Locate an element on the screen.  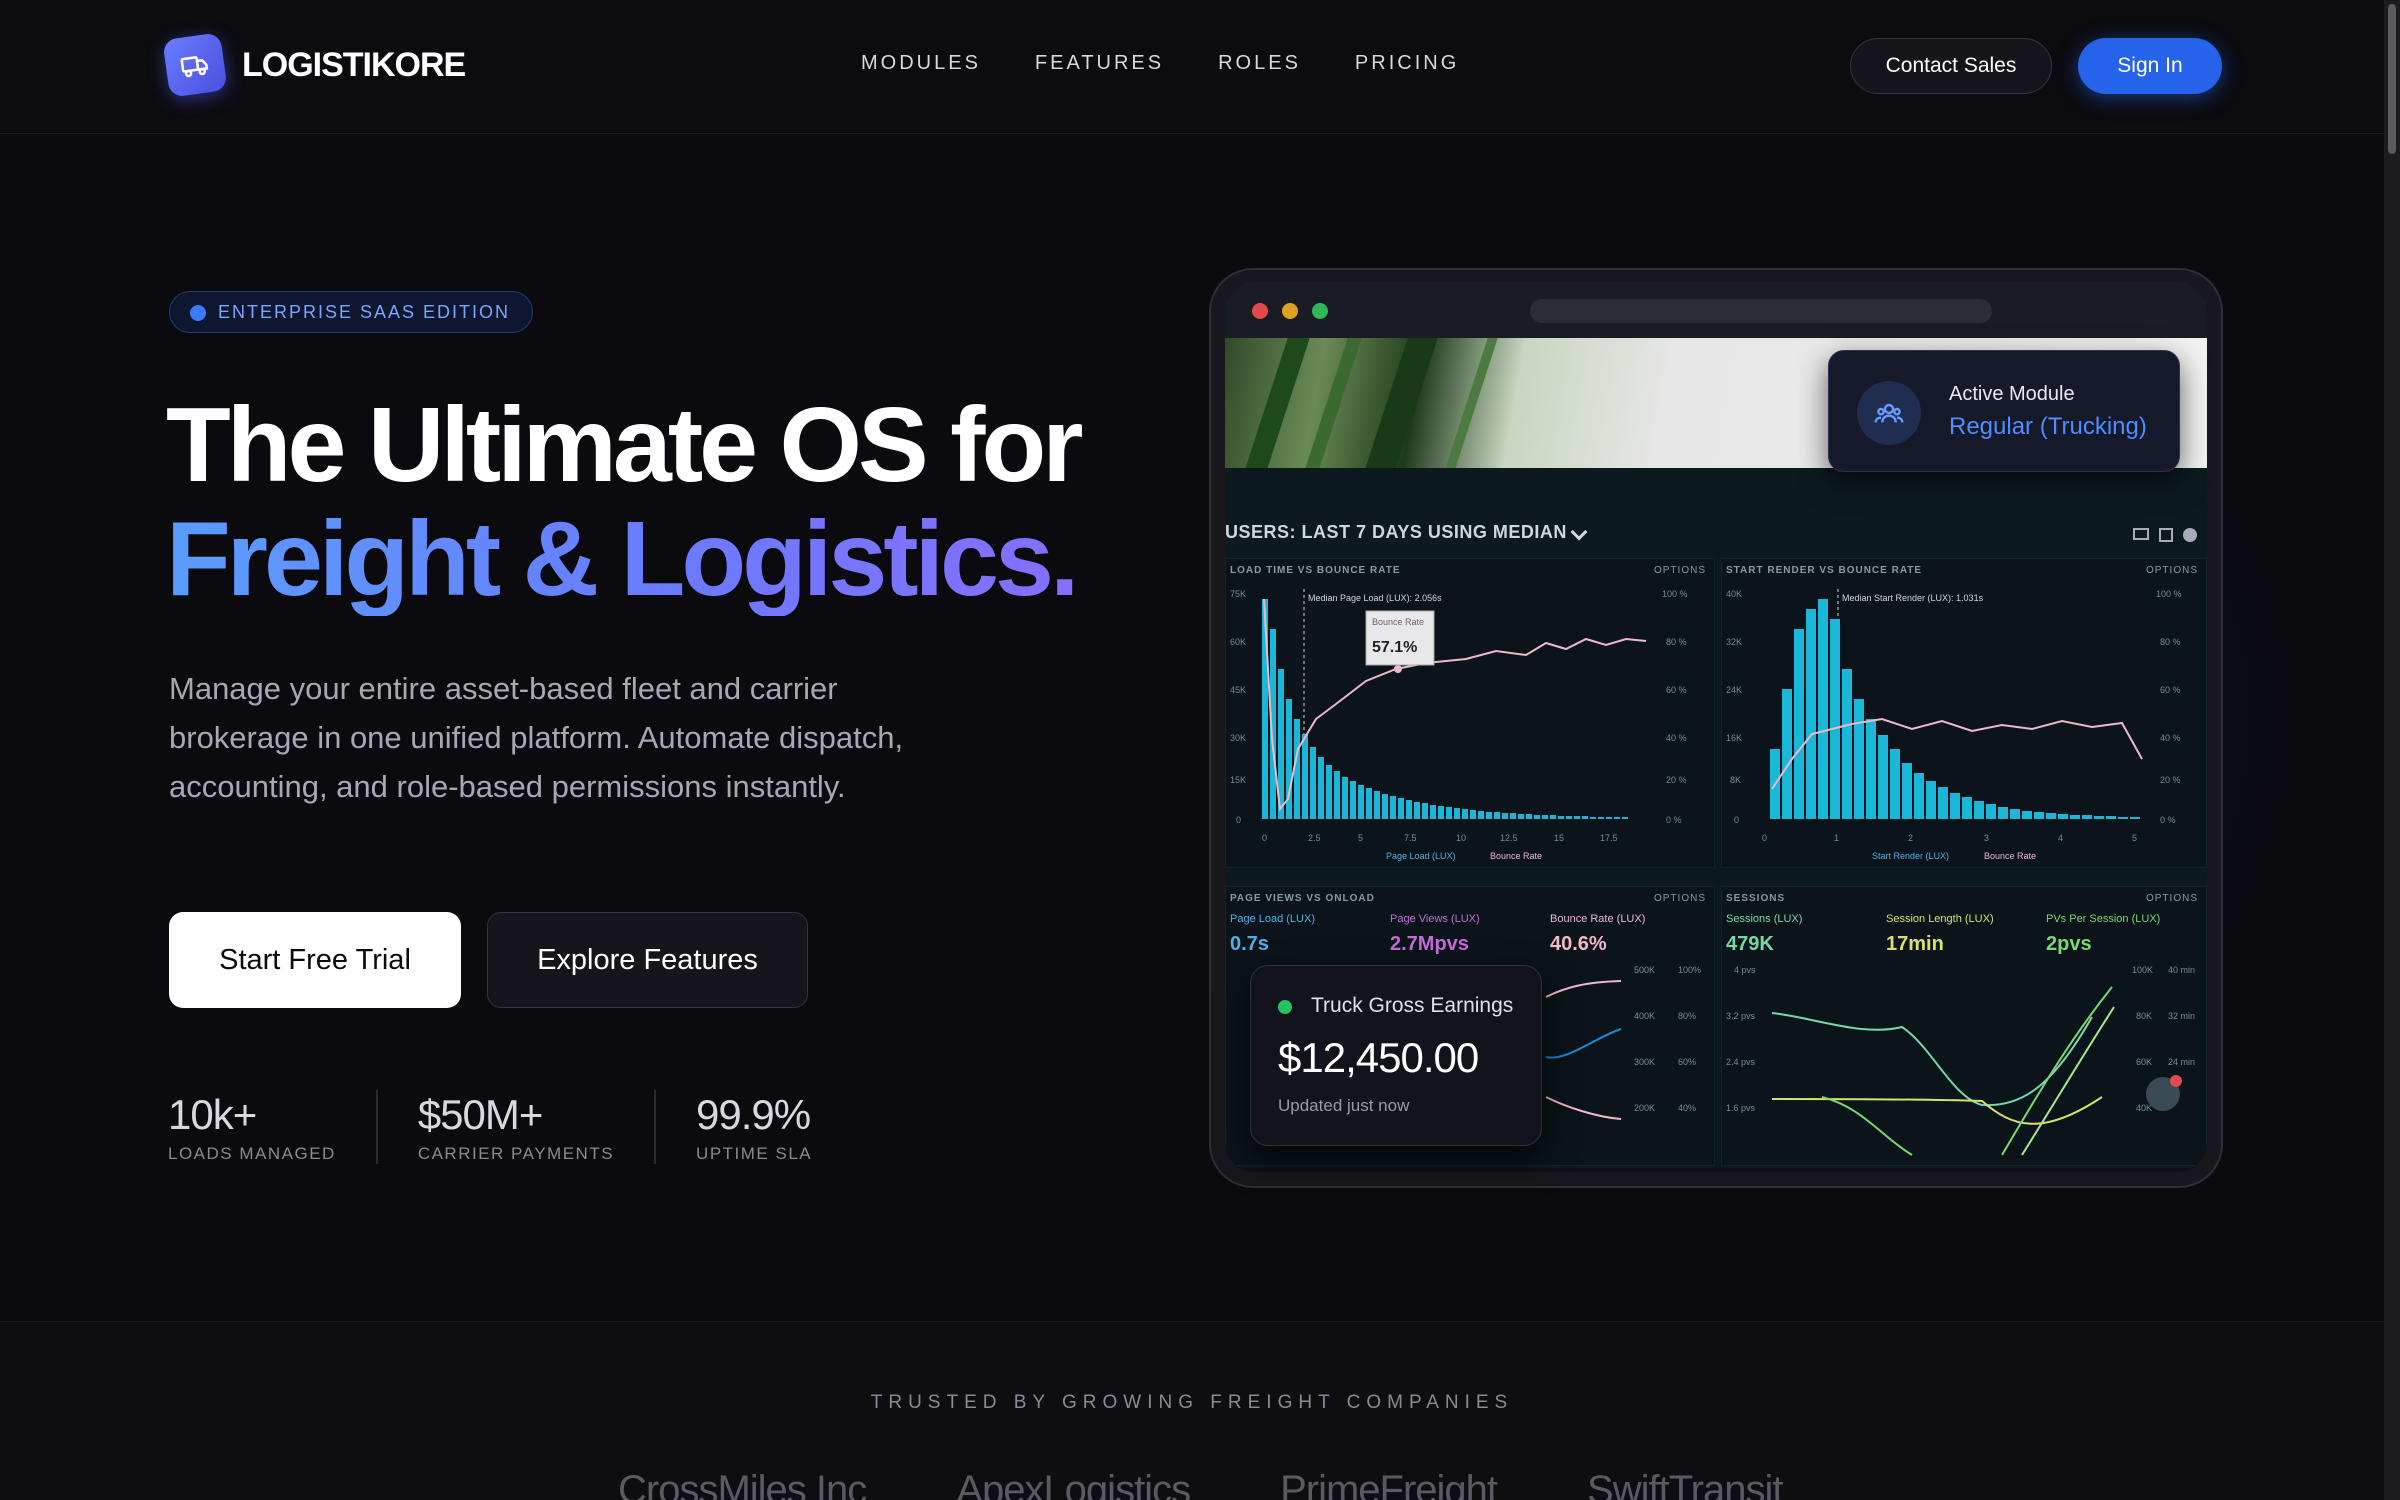
sign-in-button: Sign In is located at coordinates (2150, 66).